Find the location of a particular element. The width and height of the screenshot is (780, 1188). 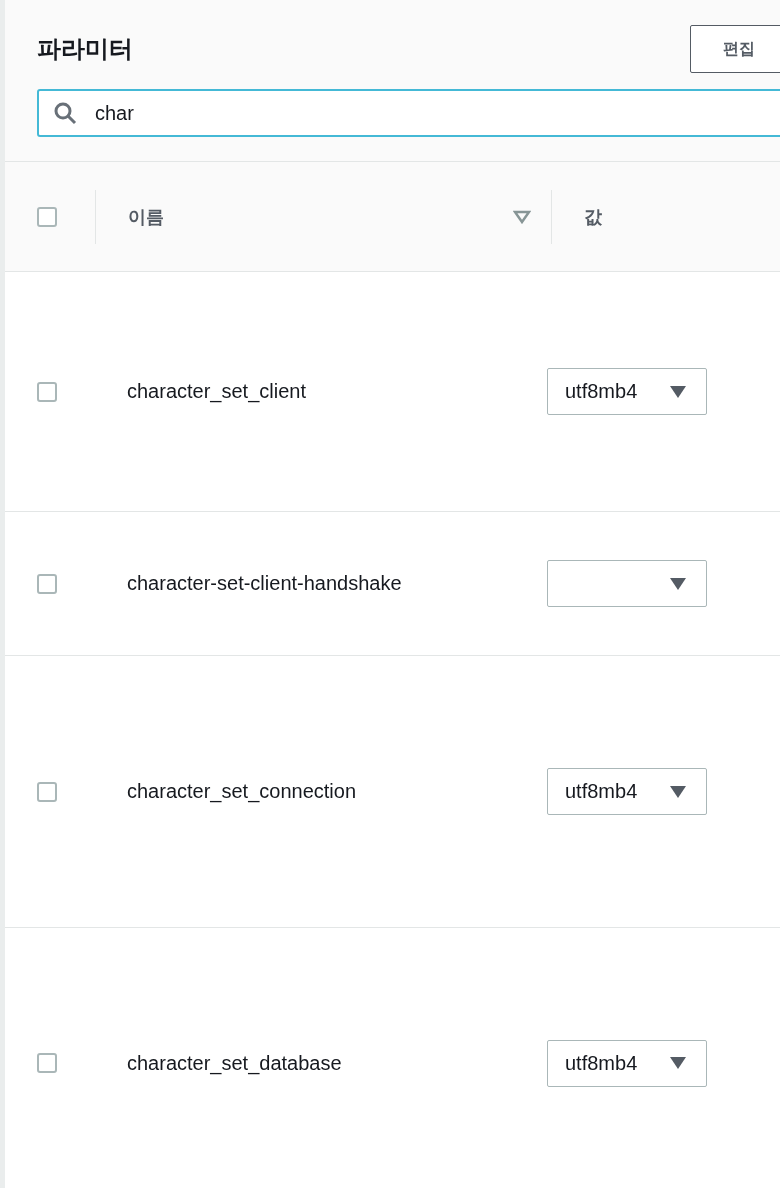

column-header: 값 is located at coordinates (593, 216).